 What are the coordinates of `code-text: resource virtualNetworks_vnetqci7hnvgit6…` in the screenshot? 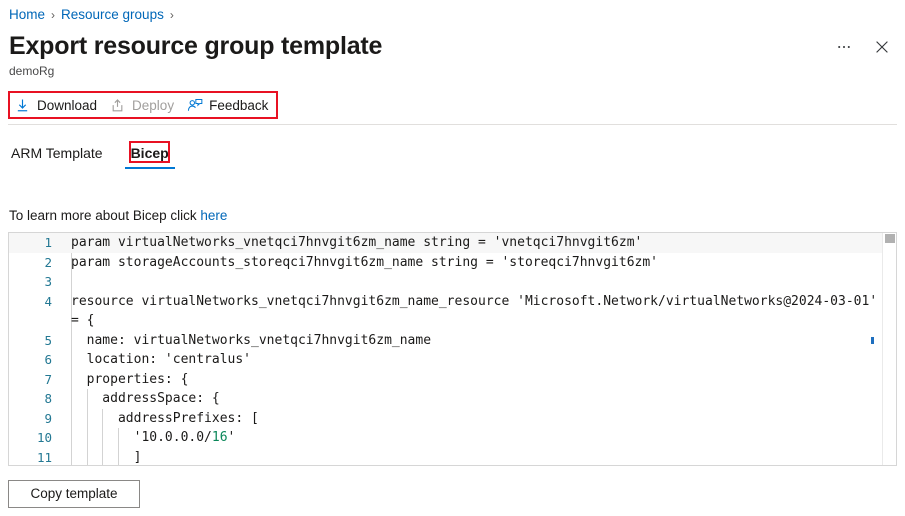 It's located at (474, 301).